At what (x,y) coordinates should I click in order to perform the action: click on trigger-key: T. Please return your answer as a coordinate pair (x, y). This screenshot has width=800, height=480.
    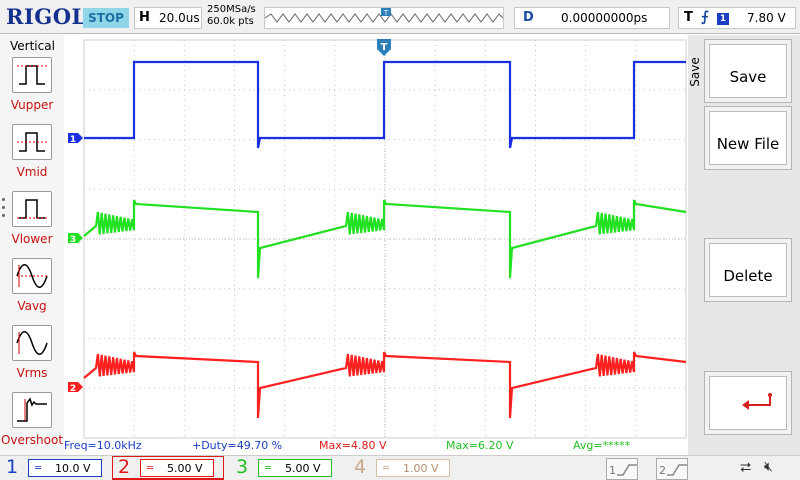
    Looking at the image, I should click on (688, 17).